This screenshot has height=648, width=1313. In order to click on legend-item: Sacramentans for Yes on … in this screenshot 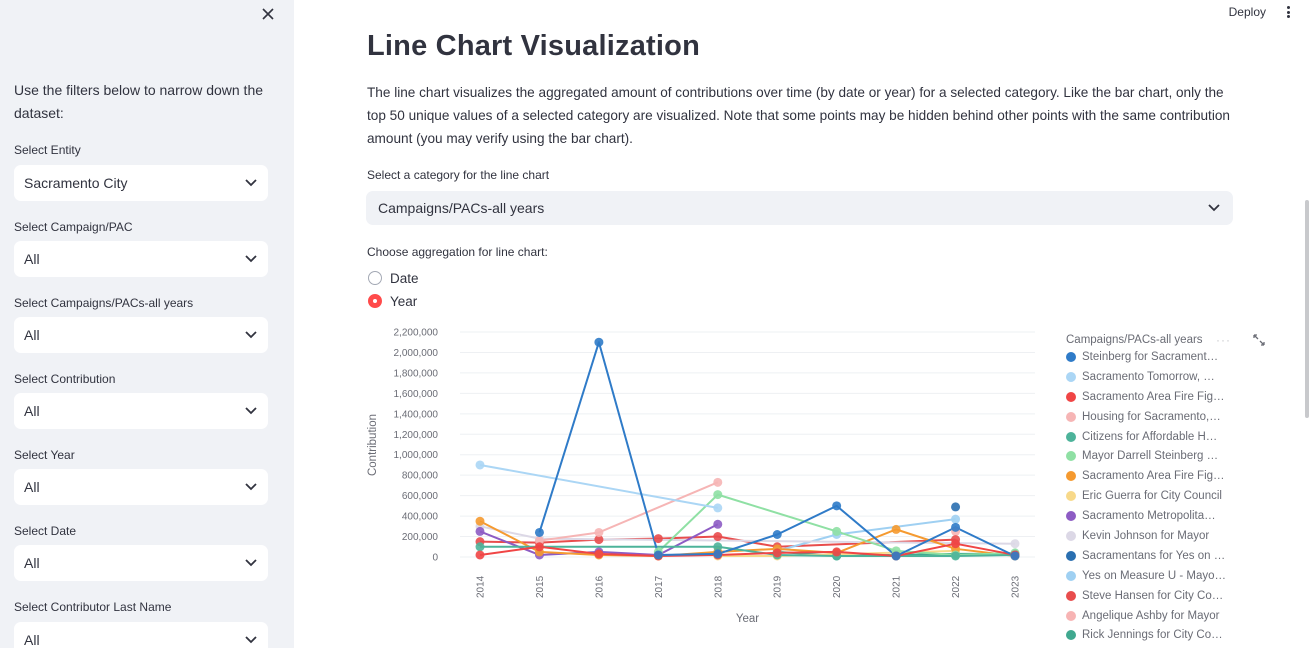, I will do `click(1148, 556)`.